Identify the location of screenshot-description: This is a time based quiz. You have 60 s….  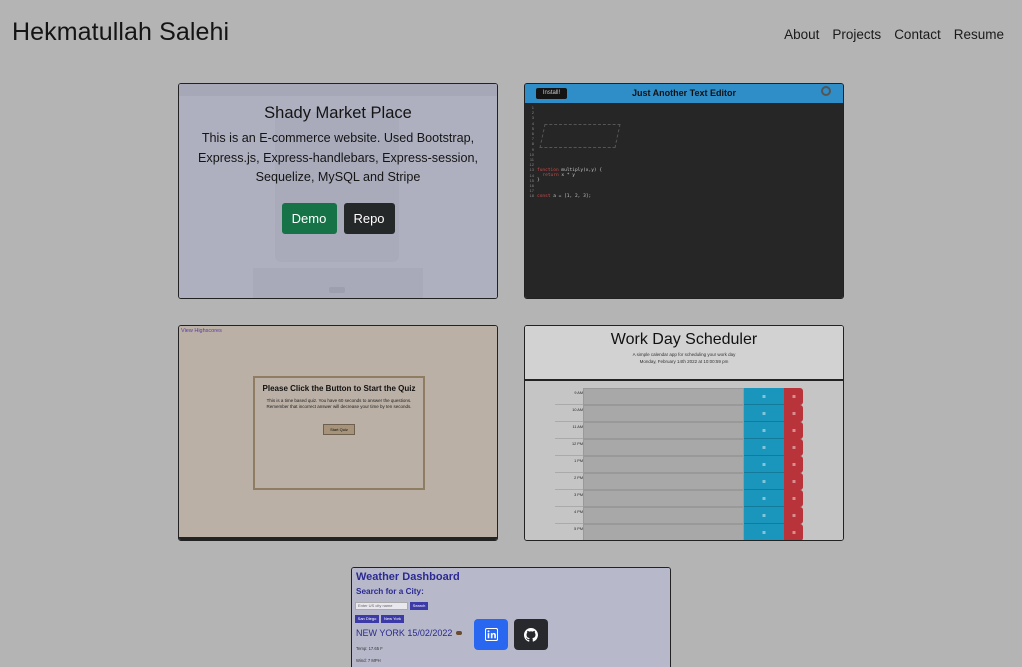
(339, 403).